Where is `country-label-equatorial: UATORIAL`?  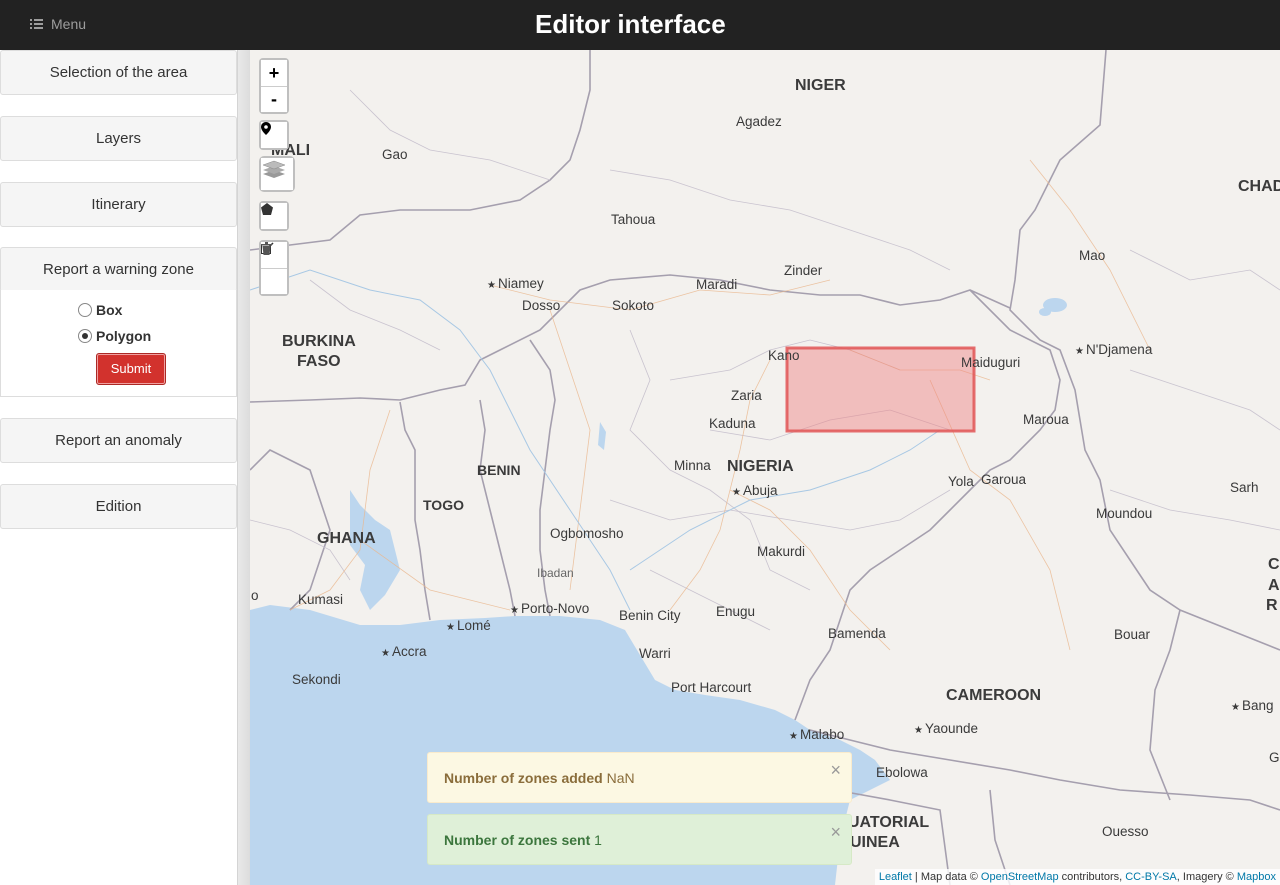
country-label-equatorial: UATORIAL is located at coordinates (889, 822).